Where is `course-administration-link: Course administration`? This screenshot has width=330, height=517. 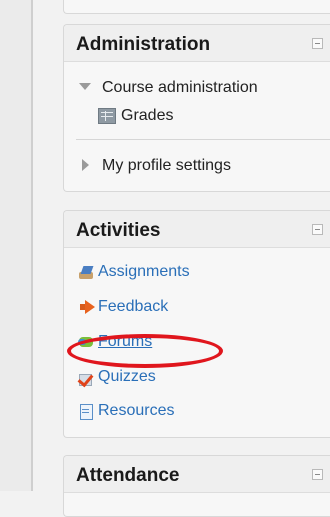
course-administration-link: Course administration is located at coordinates (180, 88).